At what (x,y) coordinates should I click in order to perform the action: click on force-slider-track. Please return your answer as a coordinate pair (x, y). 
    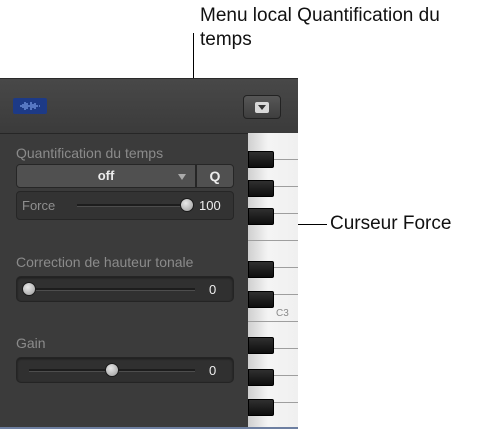
    Looking at the image, I should click on (132, 205).